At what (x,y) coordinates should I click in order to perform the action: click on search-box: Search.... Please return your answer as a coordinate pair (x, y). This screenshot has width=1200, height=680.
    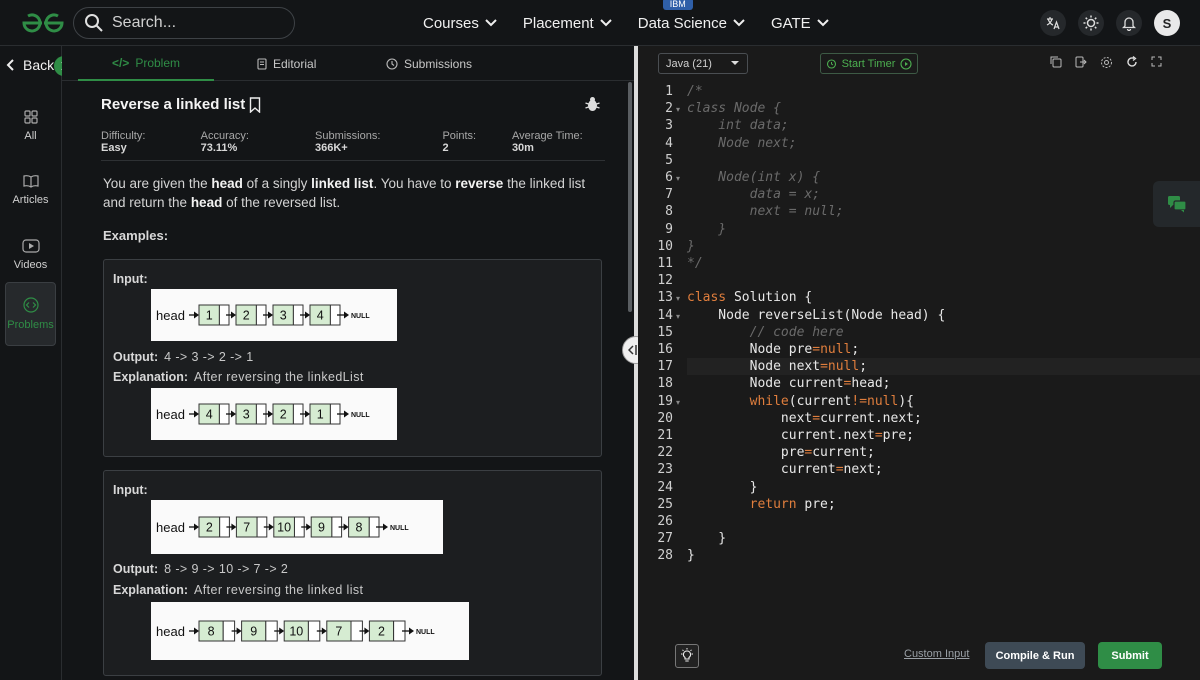
    Looking at the image, I should click on (184, 23).